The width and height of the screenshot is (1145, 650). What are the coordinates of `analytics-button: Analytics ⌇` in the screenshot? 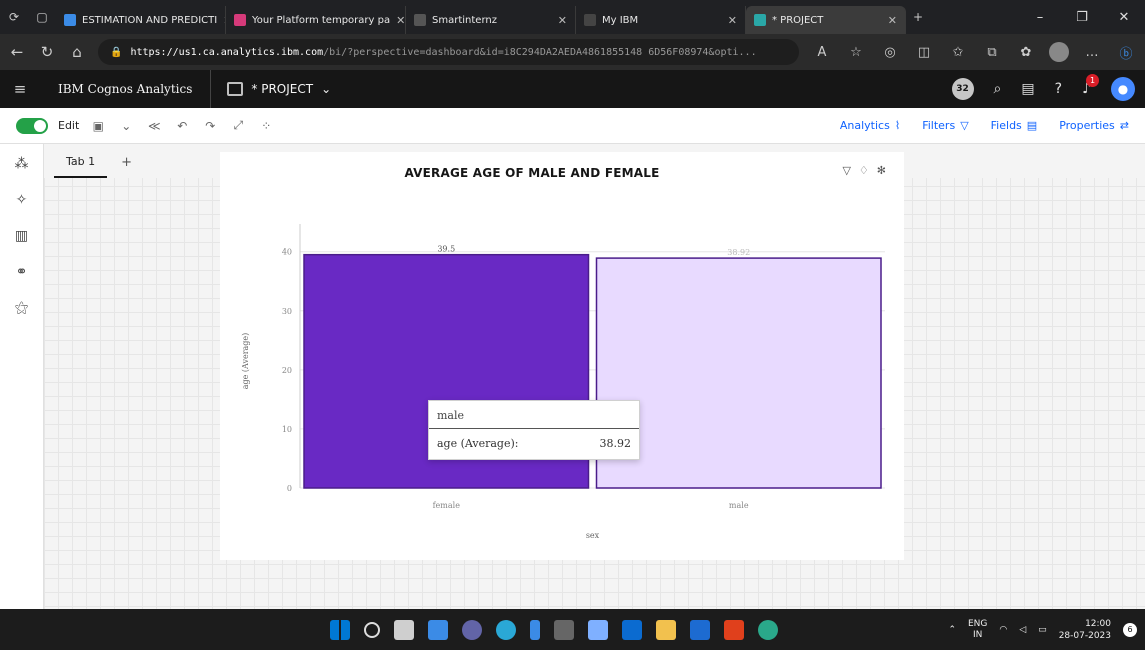 It's located at (870, 125).